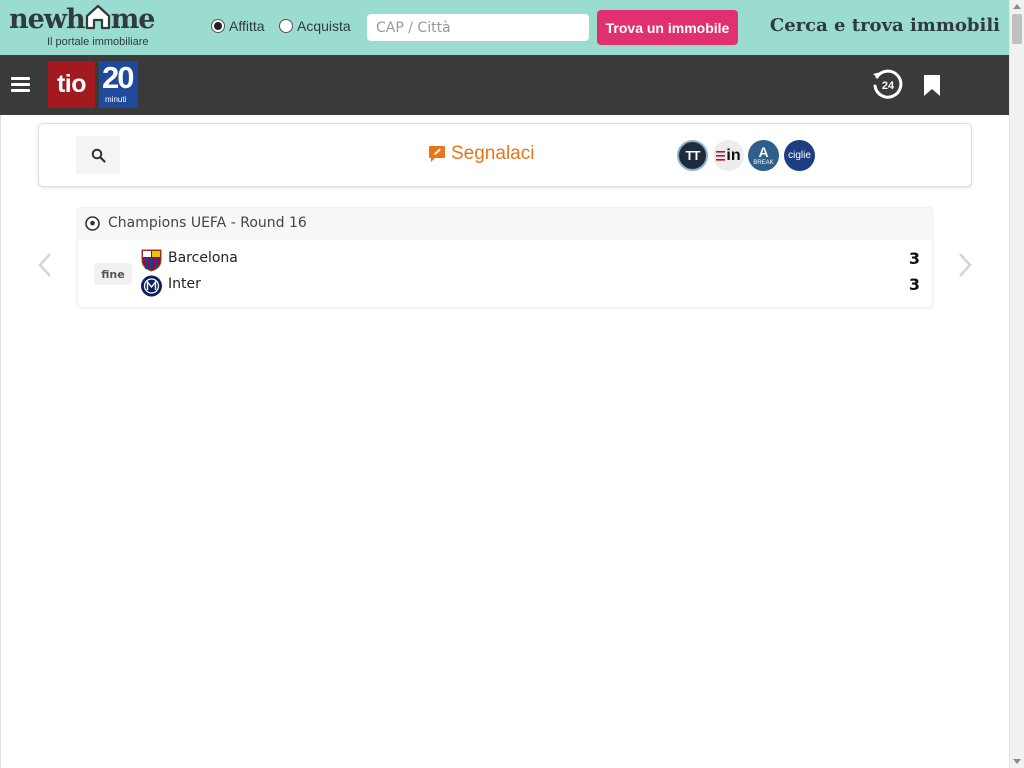  I want to click on latest-24-icon-svg: 24, so click(888, 84).